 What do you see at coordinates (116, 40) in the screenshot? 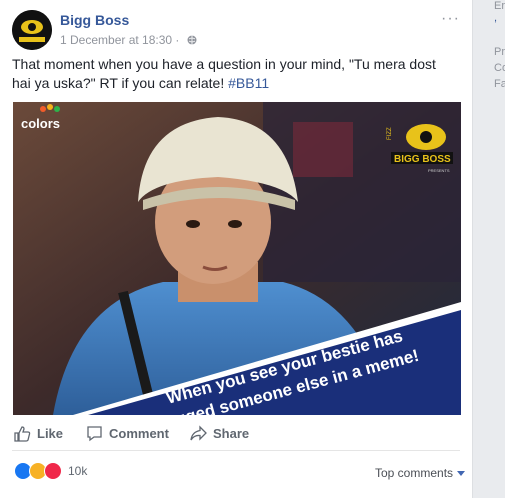
I see `post-timestamp: 1 December at 18:30` at bounding box center [116, 40].